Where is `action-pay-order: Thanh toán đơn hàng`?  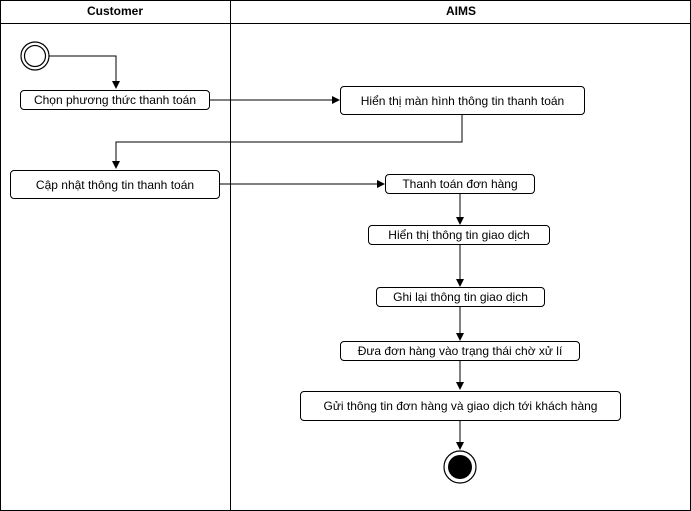
action-pay-order: Thanh toán đơn hàng is located at coordinates (460, 184).